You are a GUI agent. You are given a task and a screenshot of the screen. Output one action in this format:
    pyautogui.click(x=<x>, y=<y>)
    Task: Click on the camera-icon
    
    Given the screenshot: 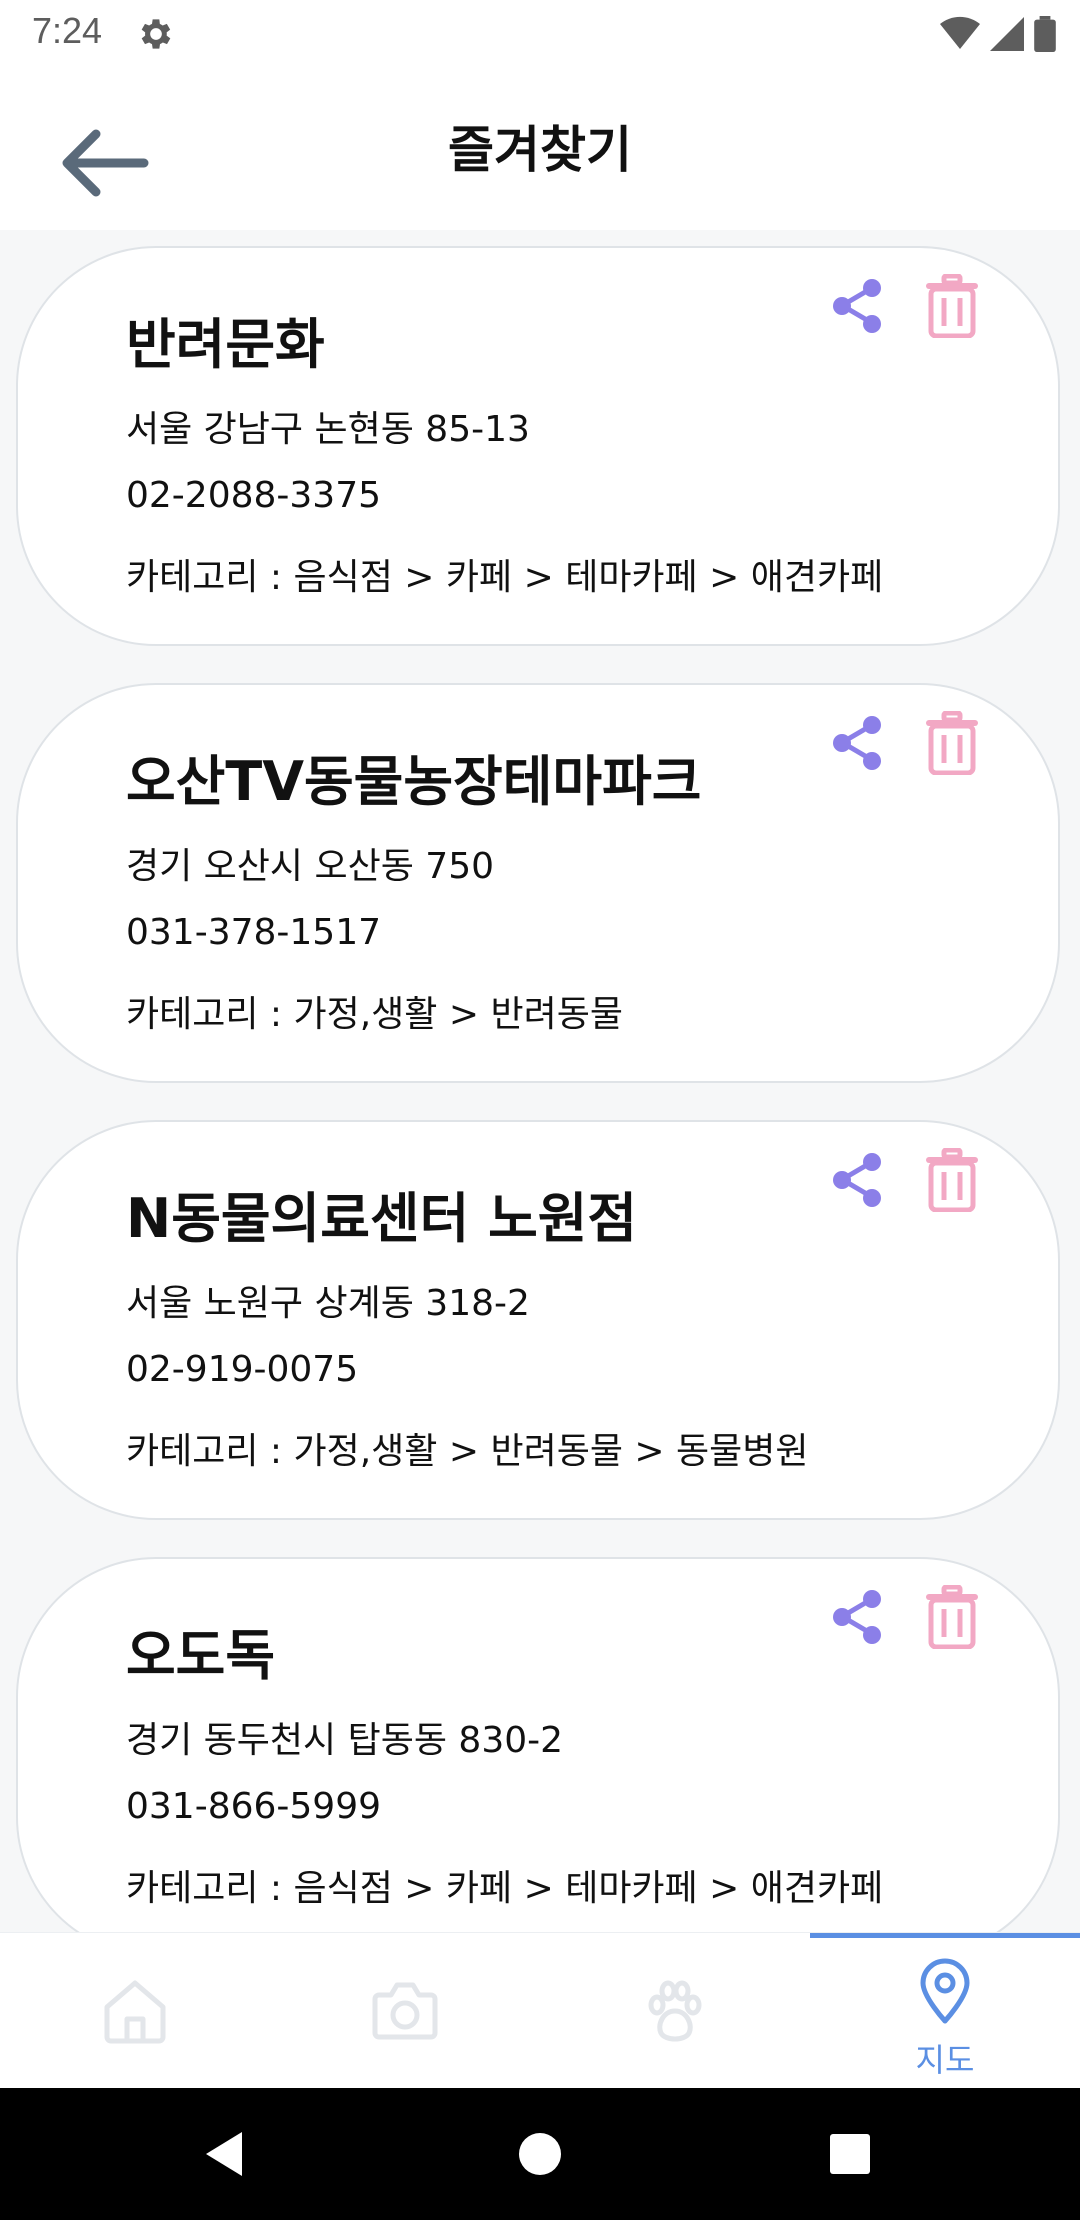 What is the action you would take?
    pyautogui.click(x=405, y=2011)
    